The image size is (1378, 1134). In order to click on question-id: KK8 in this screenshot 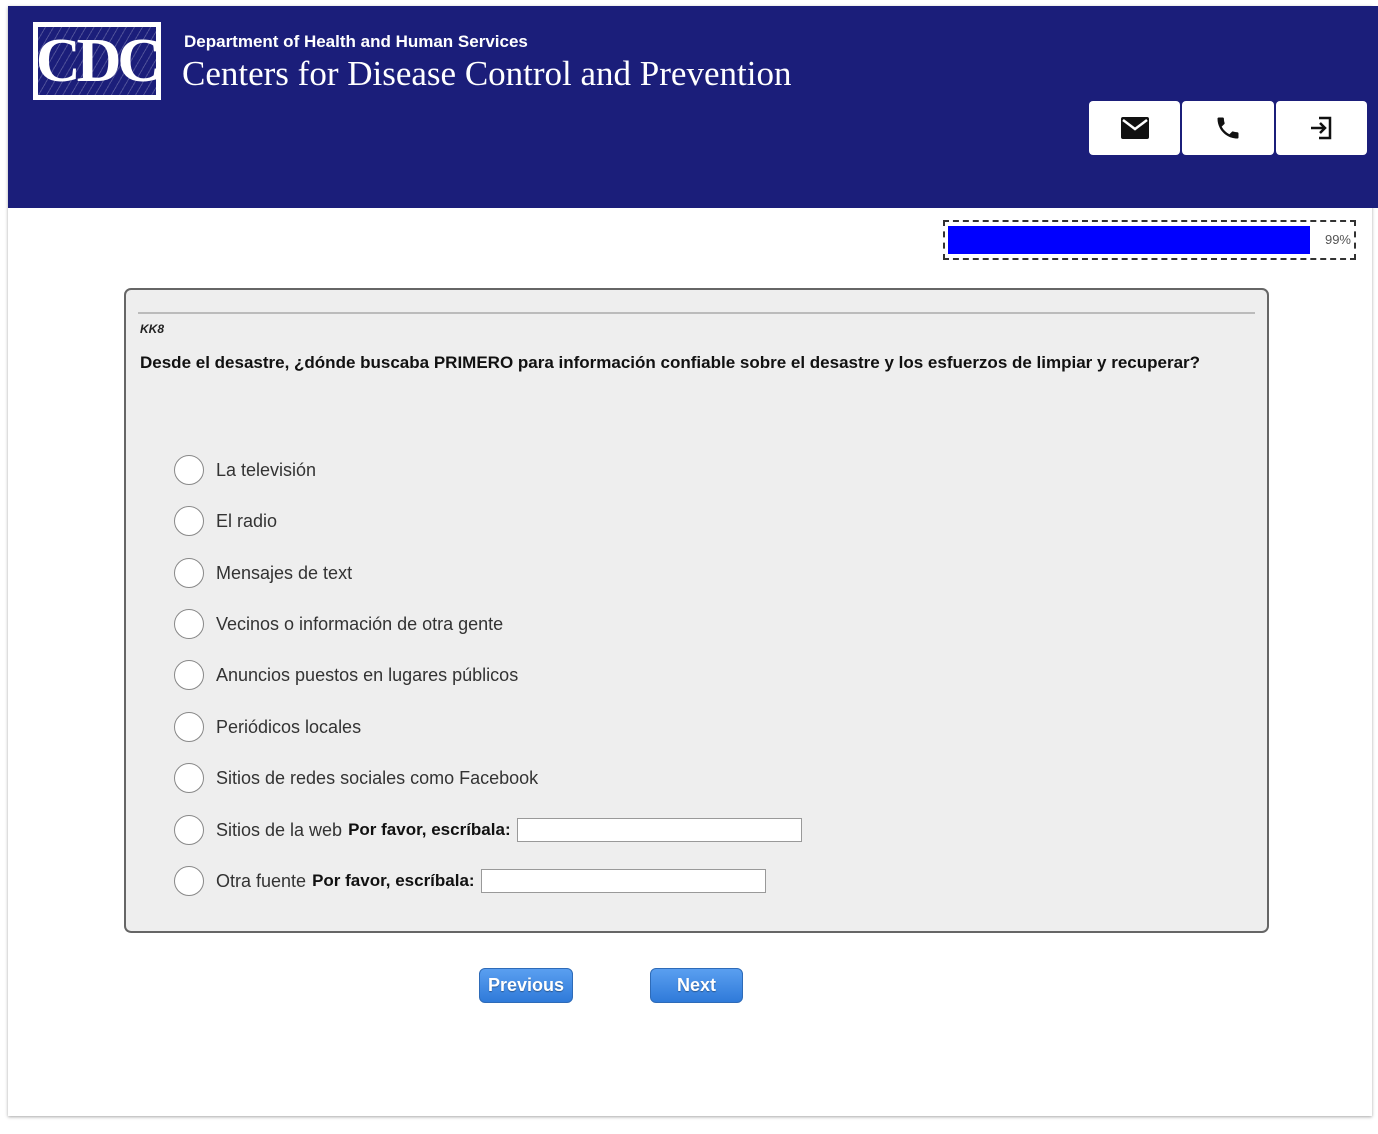, I will do `click(152, 329)`.